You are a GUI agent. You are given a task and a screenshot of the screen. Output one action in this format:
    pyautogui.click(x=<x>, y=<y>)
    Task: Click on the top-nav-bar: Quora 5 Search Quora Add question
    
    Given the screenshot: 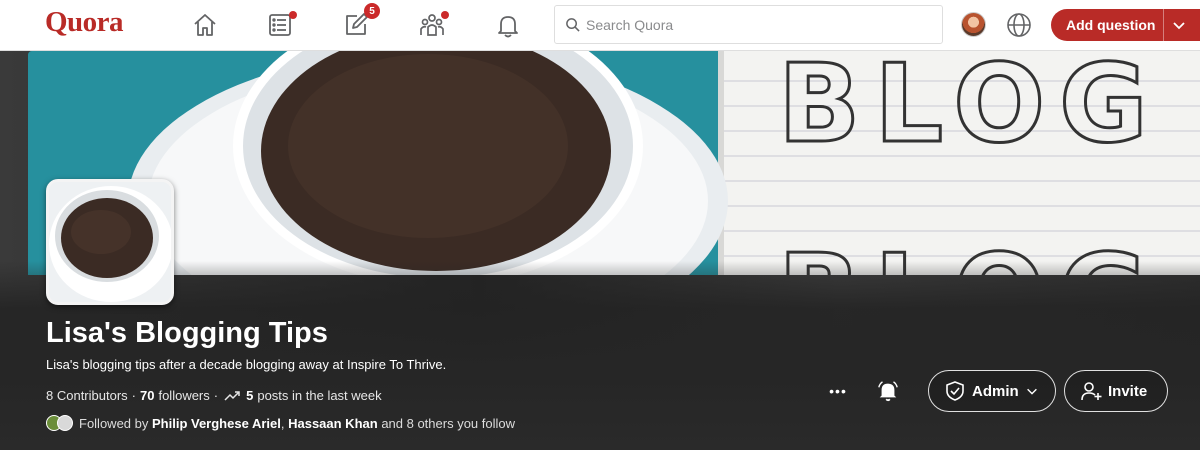 What is the action you would take?
    pyautogui.click(x=600, y=25)
    